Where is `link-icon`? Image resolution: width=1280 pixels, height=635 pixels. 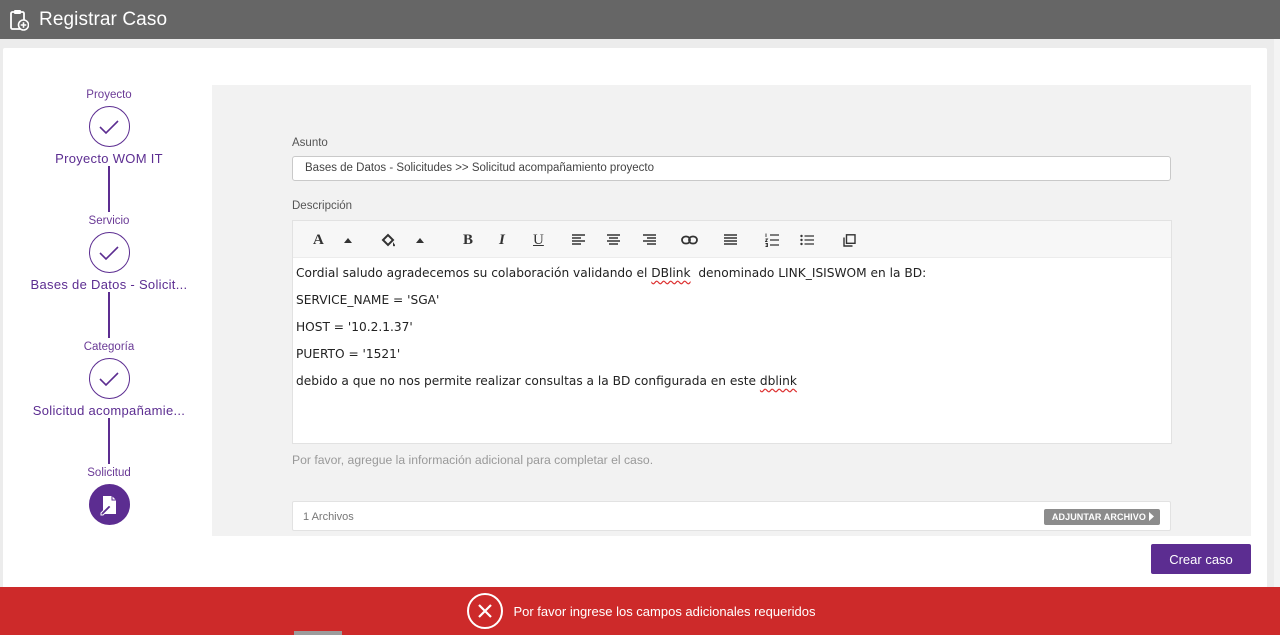
link-icon is located at coordinates (689, 240).